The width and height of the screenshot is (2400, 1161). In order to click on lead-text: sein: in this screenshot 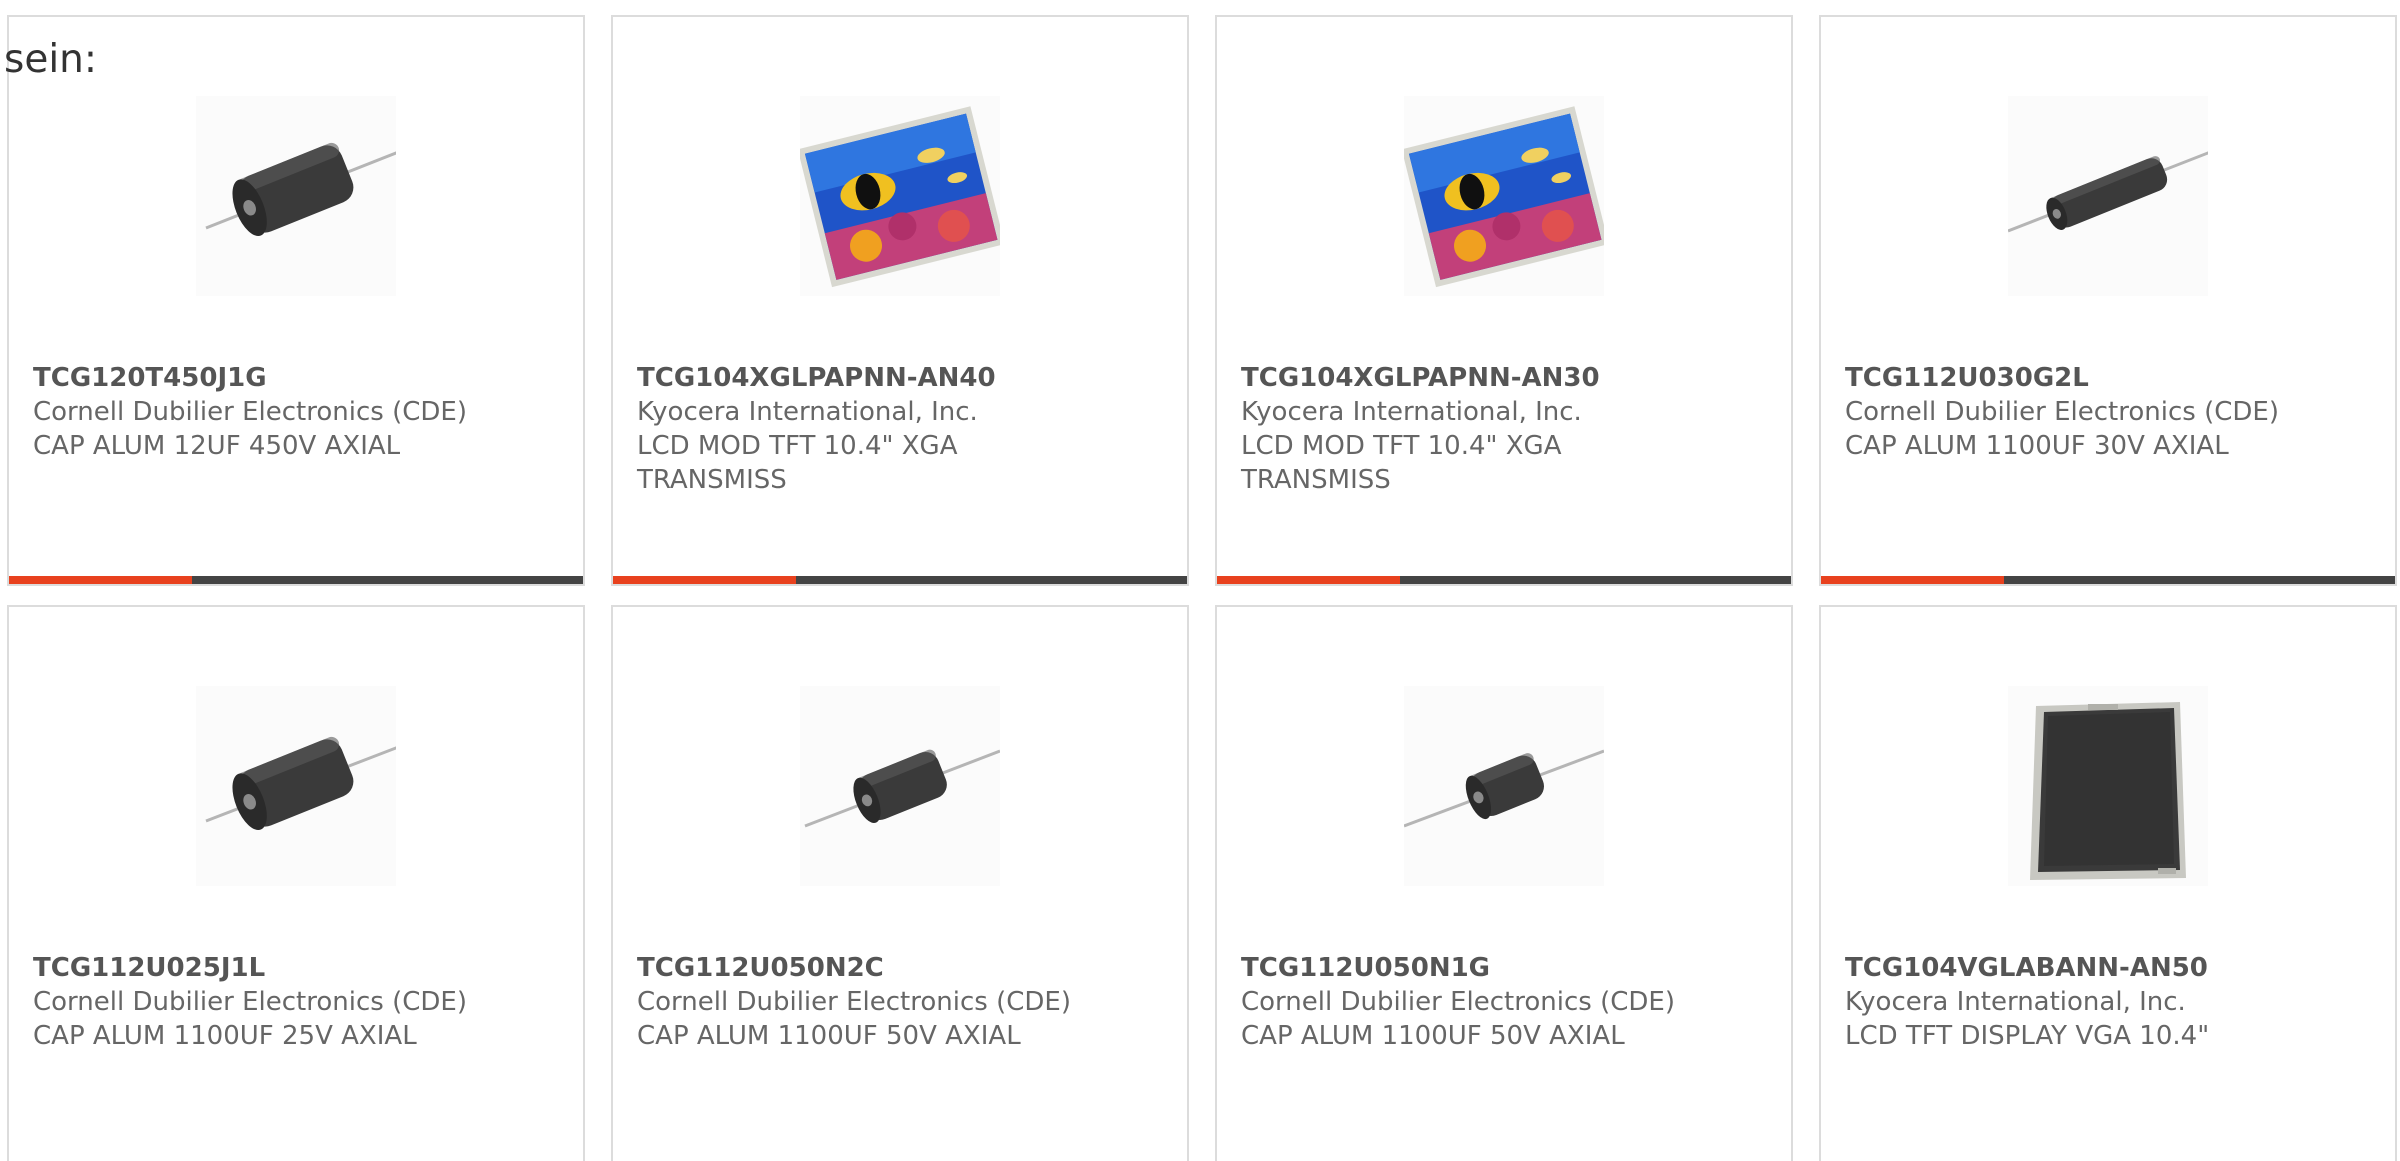, I will do `click(51, 59)`.